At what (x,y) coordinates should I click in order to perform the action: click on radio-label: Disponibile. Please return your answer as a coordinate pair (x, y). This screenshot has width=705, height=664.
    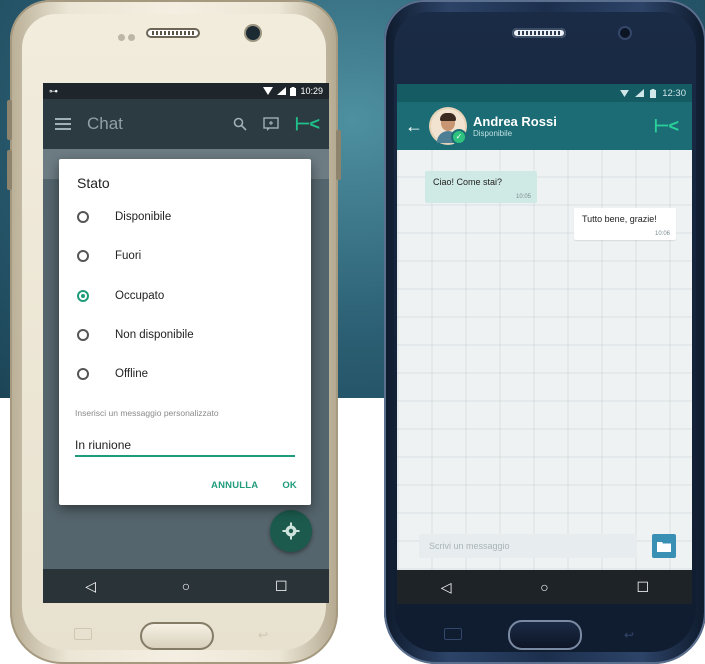
    Looking at the image, I should click on (143, 217).